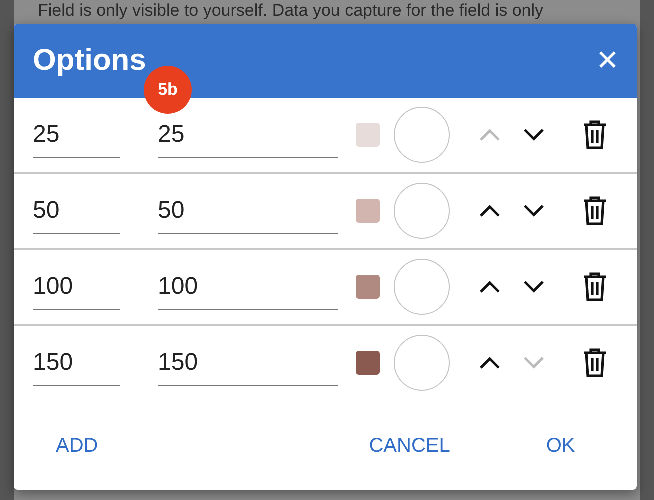  I want to click on ok-button: OK, so click(561, 446).